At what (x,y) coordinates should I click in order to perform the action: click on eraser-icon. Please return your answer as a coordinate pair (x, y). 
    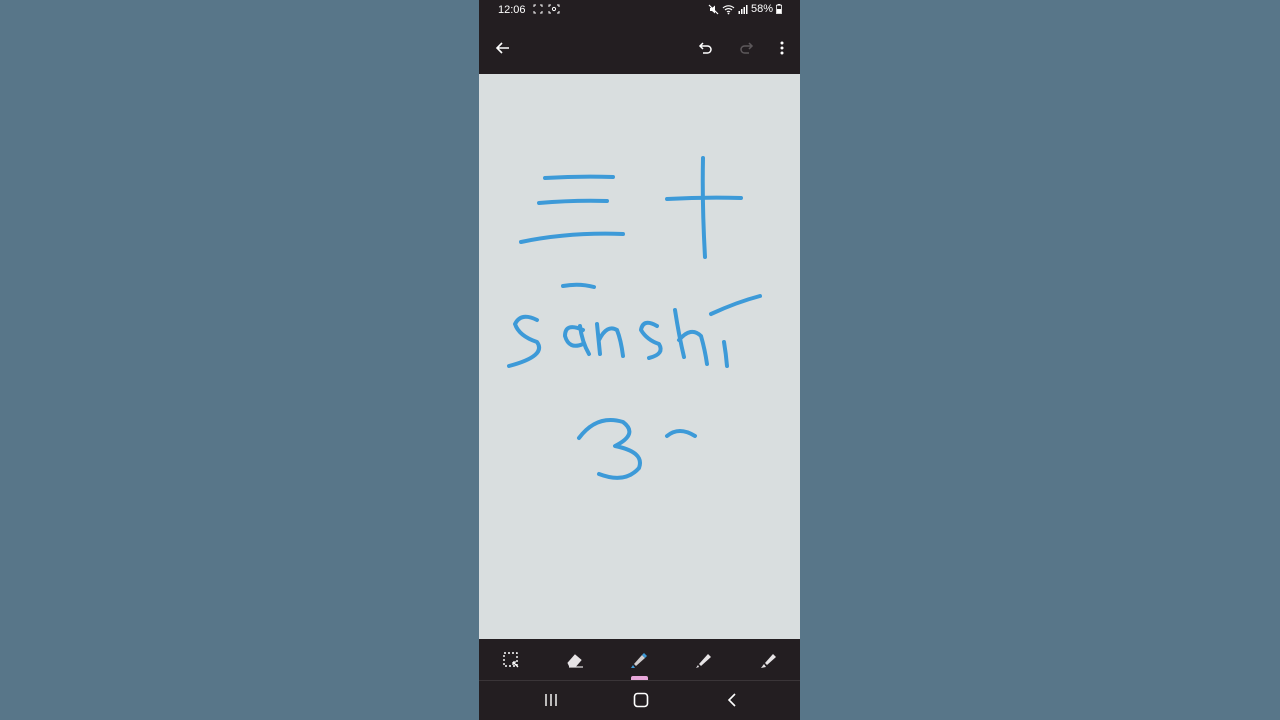
    Looking at the image, I should click on (575, 661).